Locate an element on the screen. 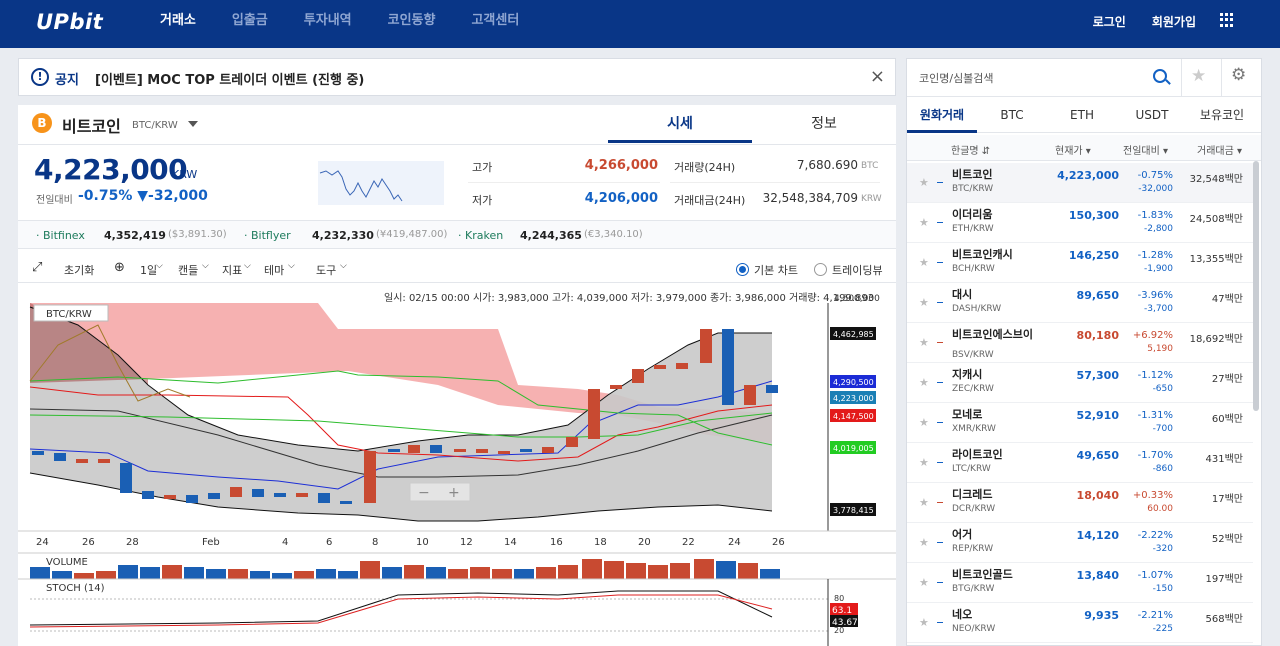 This screenshot has height=646, width=1280. close-icon: × is located at coordinates (877, 76).